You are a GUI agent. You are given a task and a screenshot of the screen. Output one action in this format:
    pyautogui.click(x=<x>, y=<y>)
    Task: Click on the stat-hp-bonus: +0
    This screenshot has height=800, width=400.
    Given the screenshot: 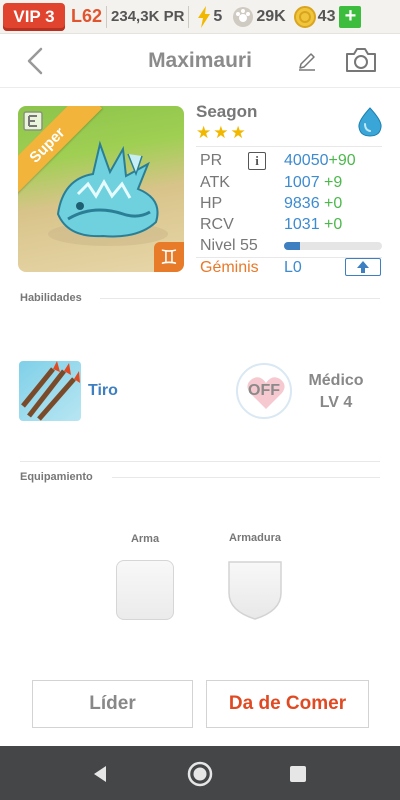 What is the action you would take?
    pyautogui.click(x=333, y=203)
    